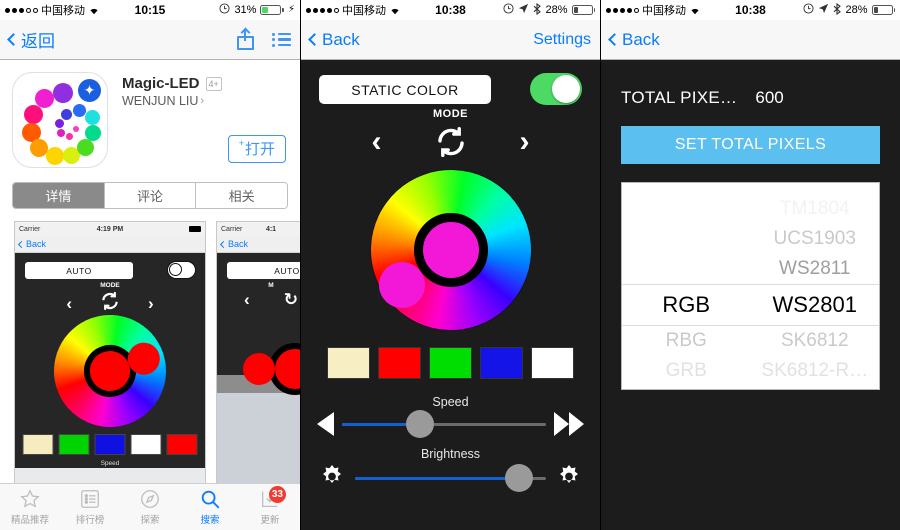  I want to click on screenshot-mode-nav: ‹ ›, so click(110, 303).